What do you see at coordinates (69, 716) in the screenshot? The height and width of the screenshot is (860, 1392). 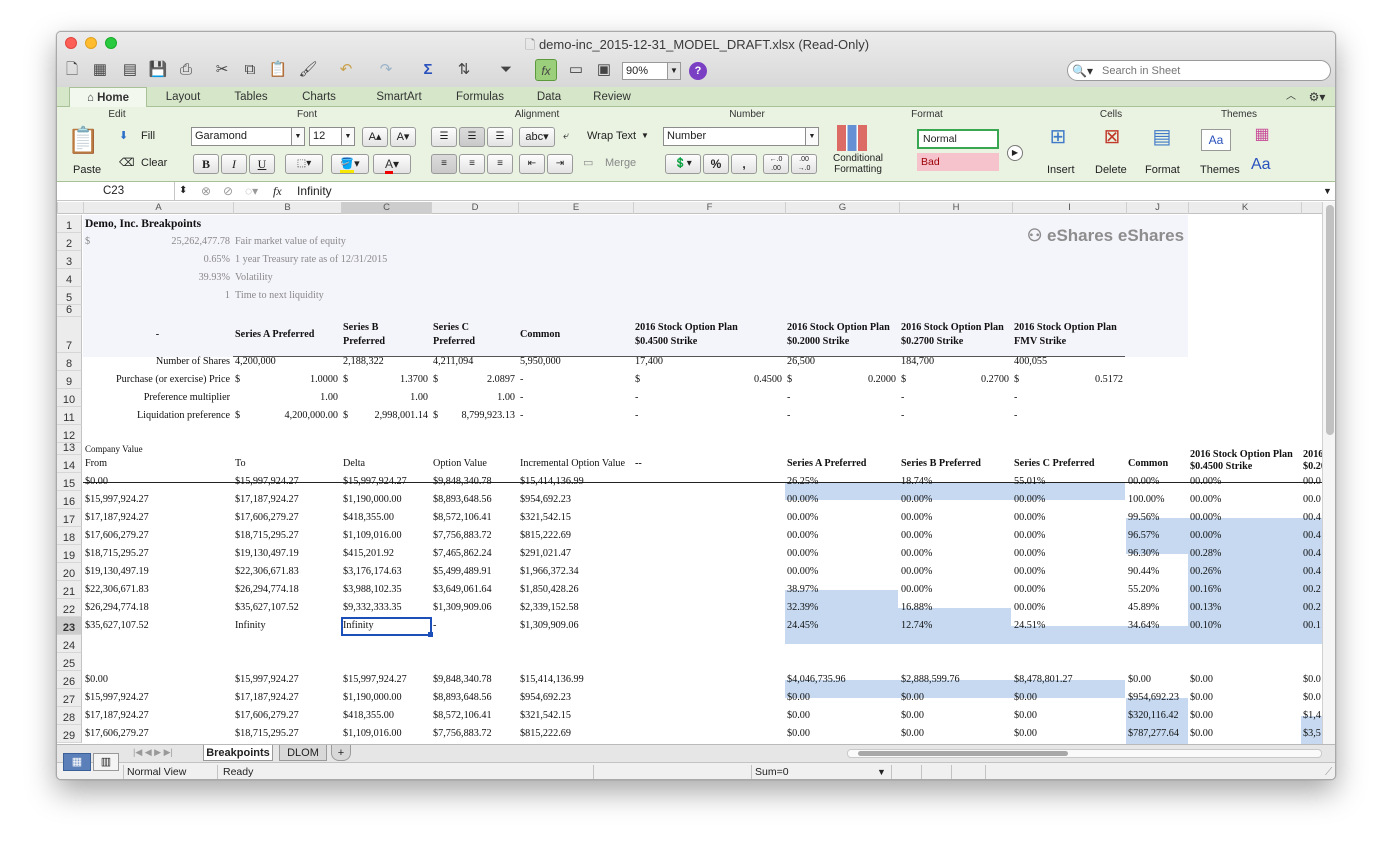 I see `row-header-28: 28` at bounding box center [69, 716].